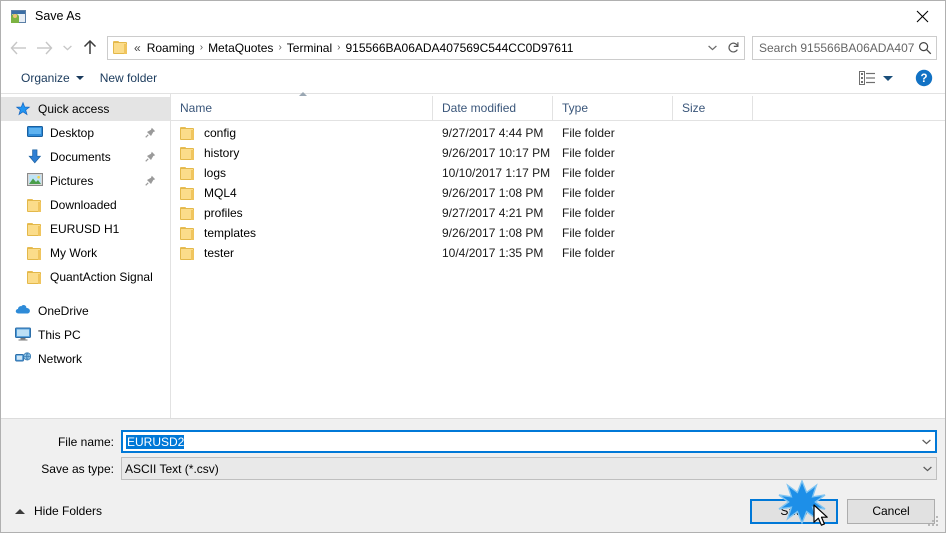  Describe the element at coordinates (867, 78) in the screenshot. I see `view-options-icon` at that location.